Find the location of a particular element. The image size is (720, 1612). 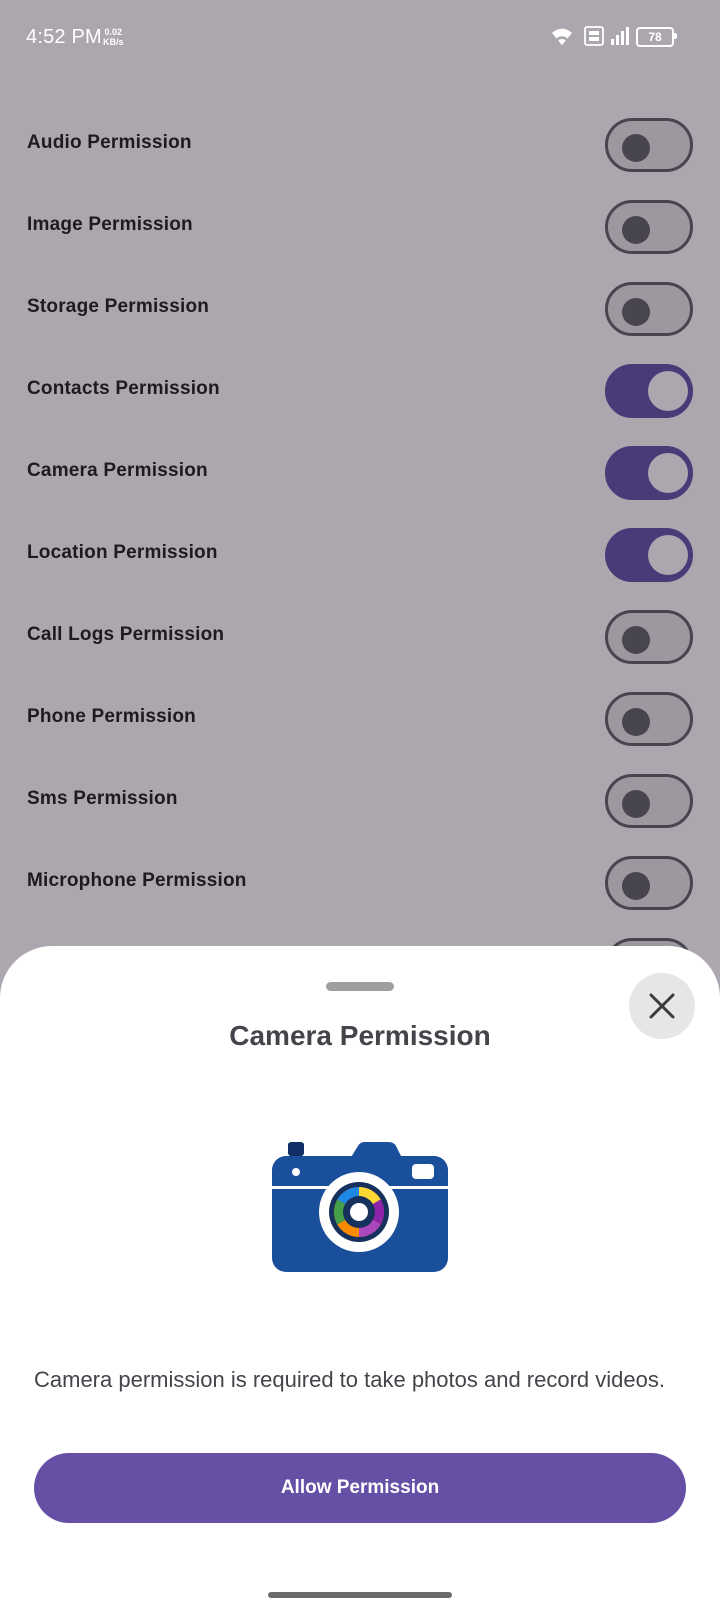

network-speed: 0.02 KB/s is located at coordinates (113, 37).